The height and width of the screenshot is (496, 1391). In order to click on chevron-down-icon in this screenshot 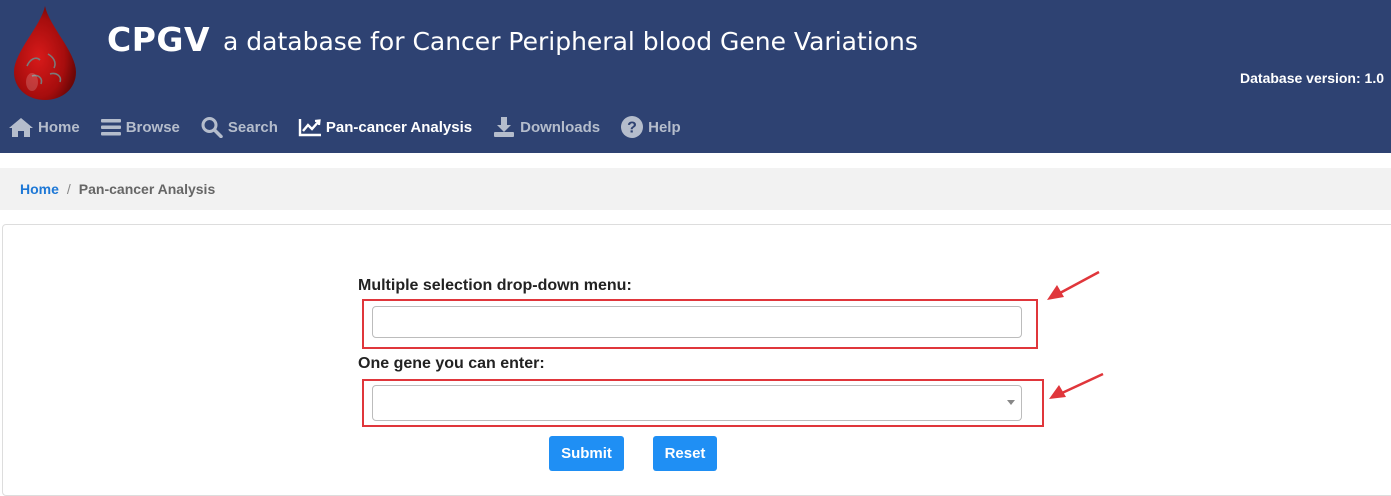, I will do `click(1011, 402)`.